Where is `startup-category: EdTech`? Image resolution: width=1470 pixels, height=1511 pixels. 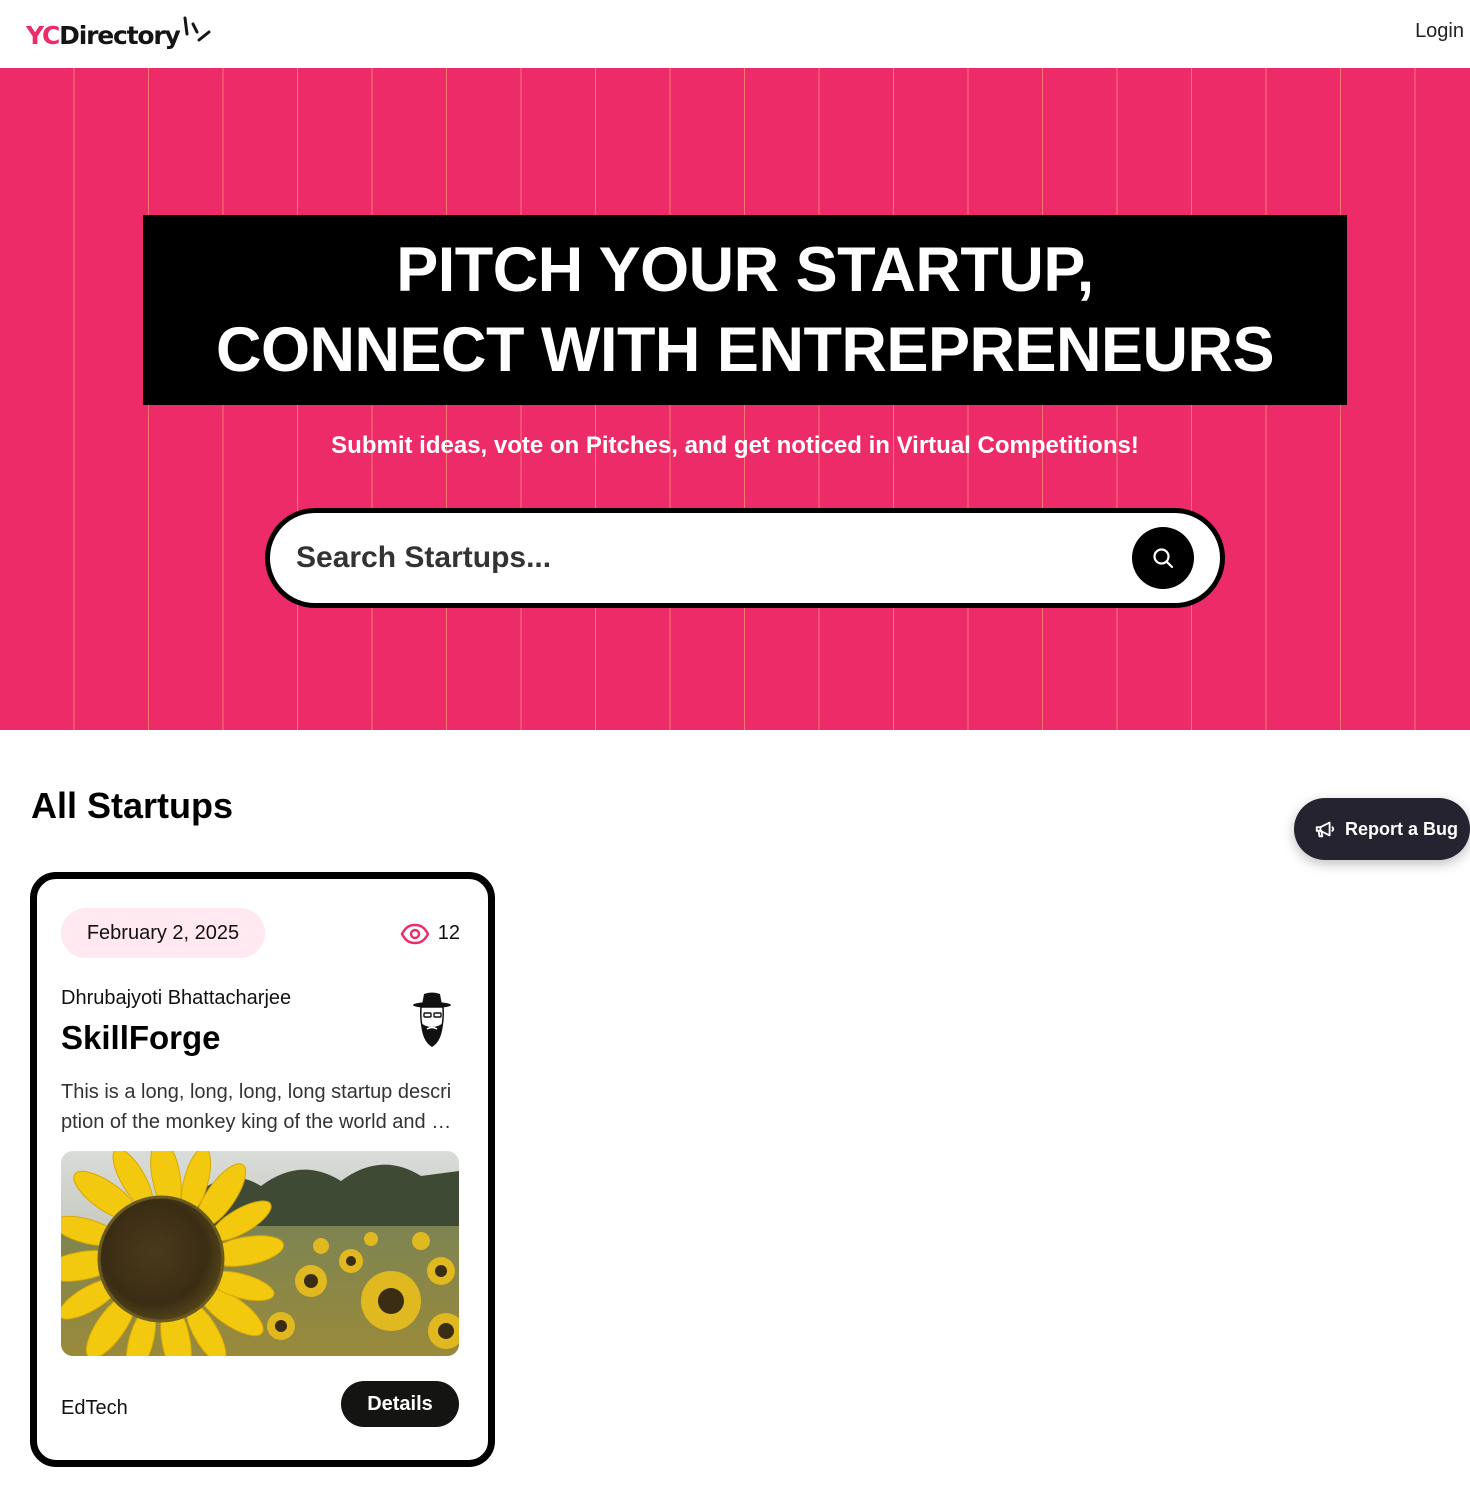 startup-category: EdTech is located at coordinates (94, 1408).